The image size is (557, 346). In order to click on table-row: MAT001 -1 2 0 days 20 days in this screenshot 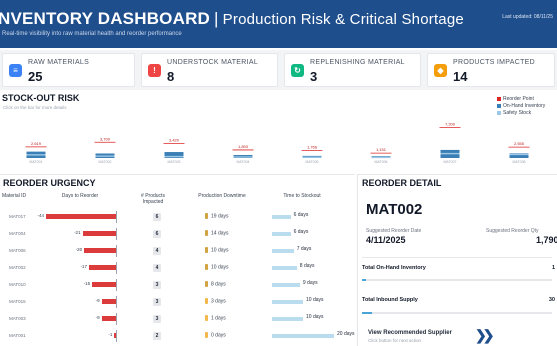, I will do `click(177, 336)`.